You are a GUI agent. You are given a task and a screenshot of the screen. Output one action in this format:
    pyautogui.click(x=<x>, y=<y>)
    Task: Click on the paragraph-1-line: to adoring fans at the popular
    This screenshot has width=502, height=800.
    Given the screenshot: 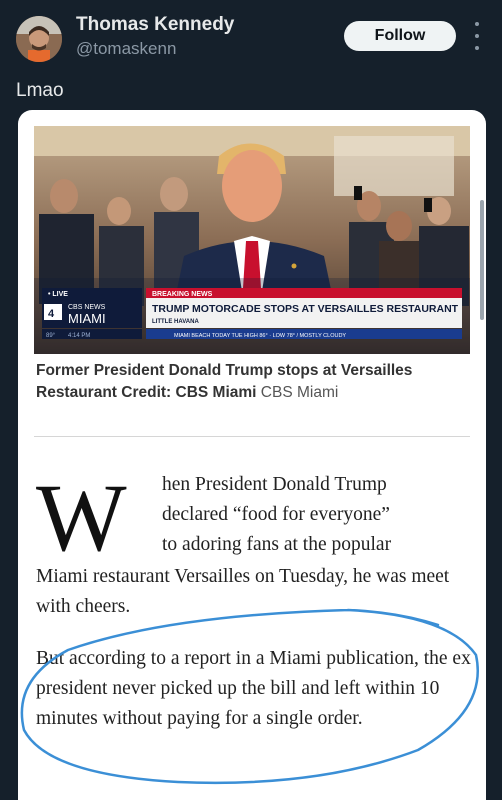 What is the action you would take?
    pyautogui.click(x=277, y=544)
    